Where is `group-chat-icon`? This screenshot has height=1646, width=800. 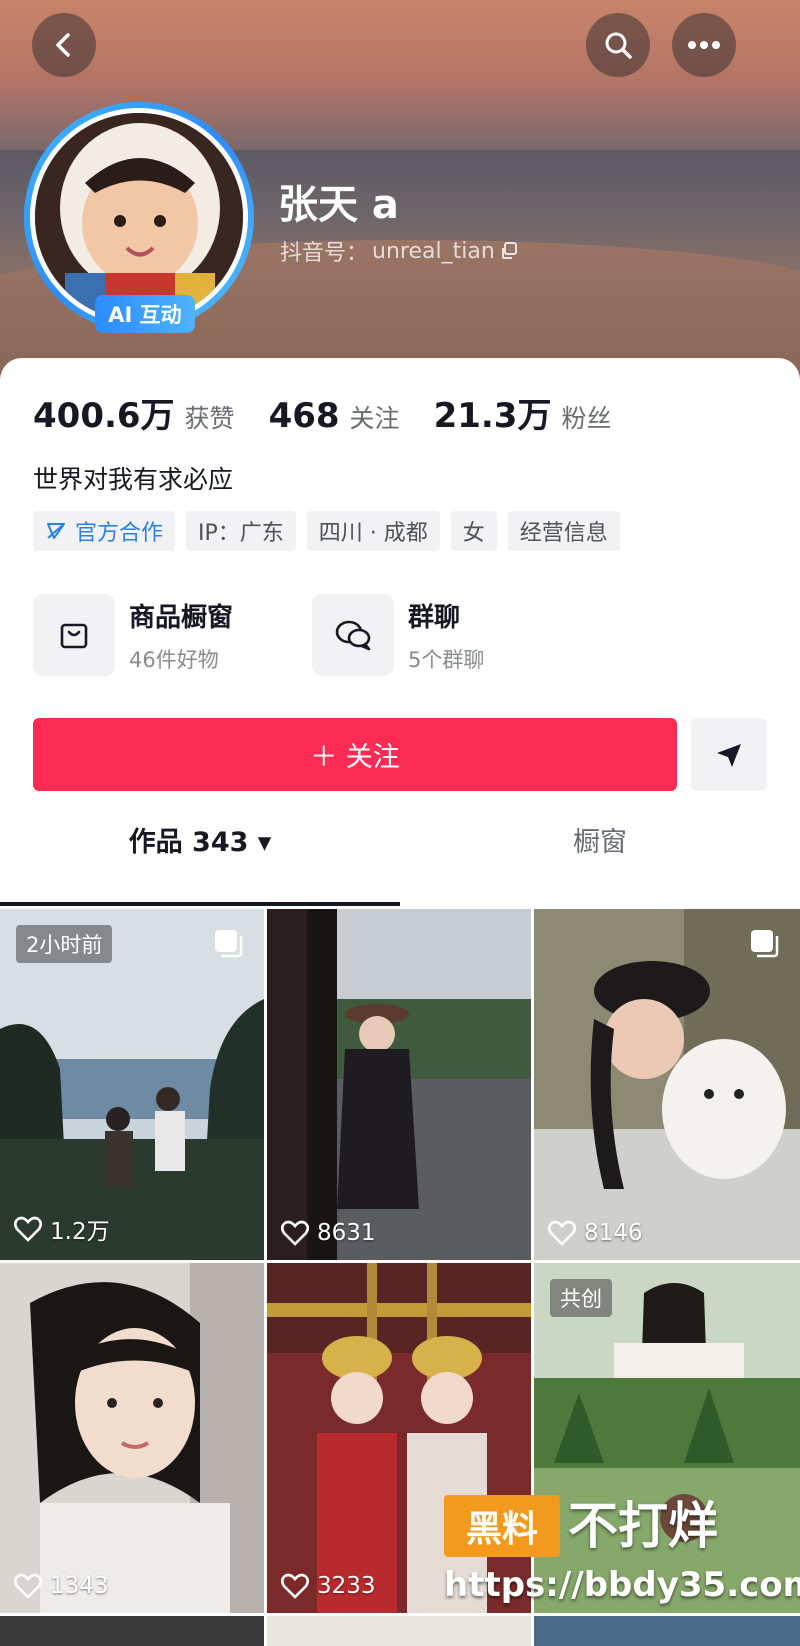 group-chat-icon is located at coordinates (353, 635).